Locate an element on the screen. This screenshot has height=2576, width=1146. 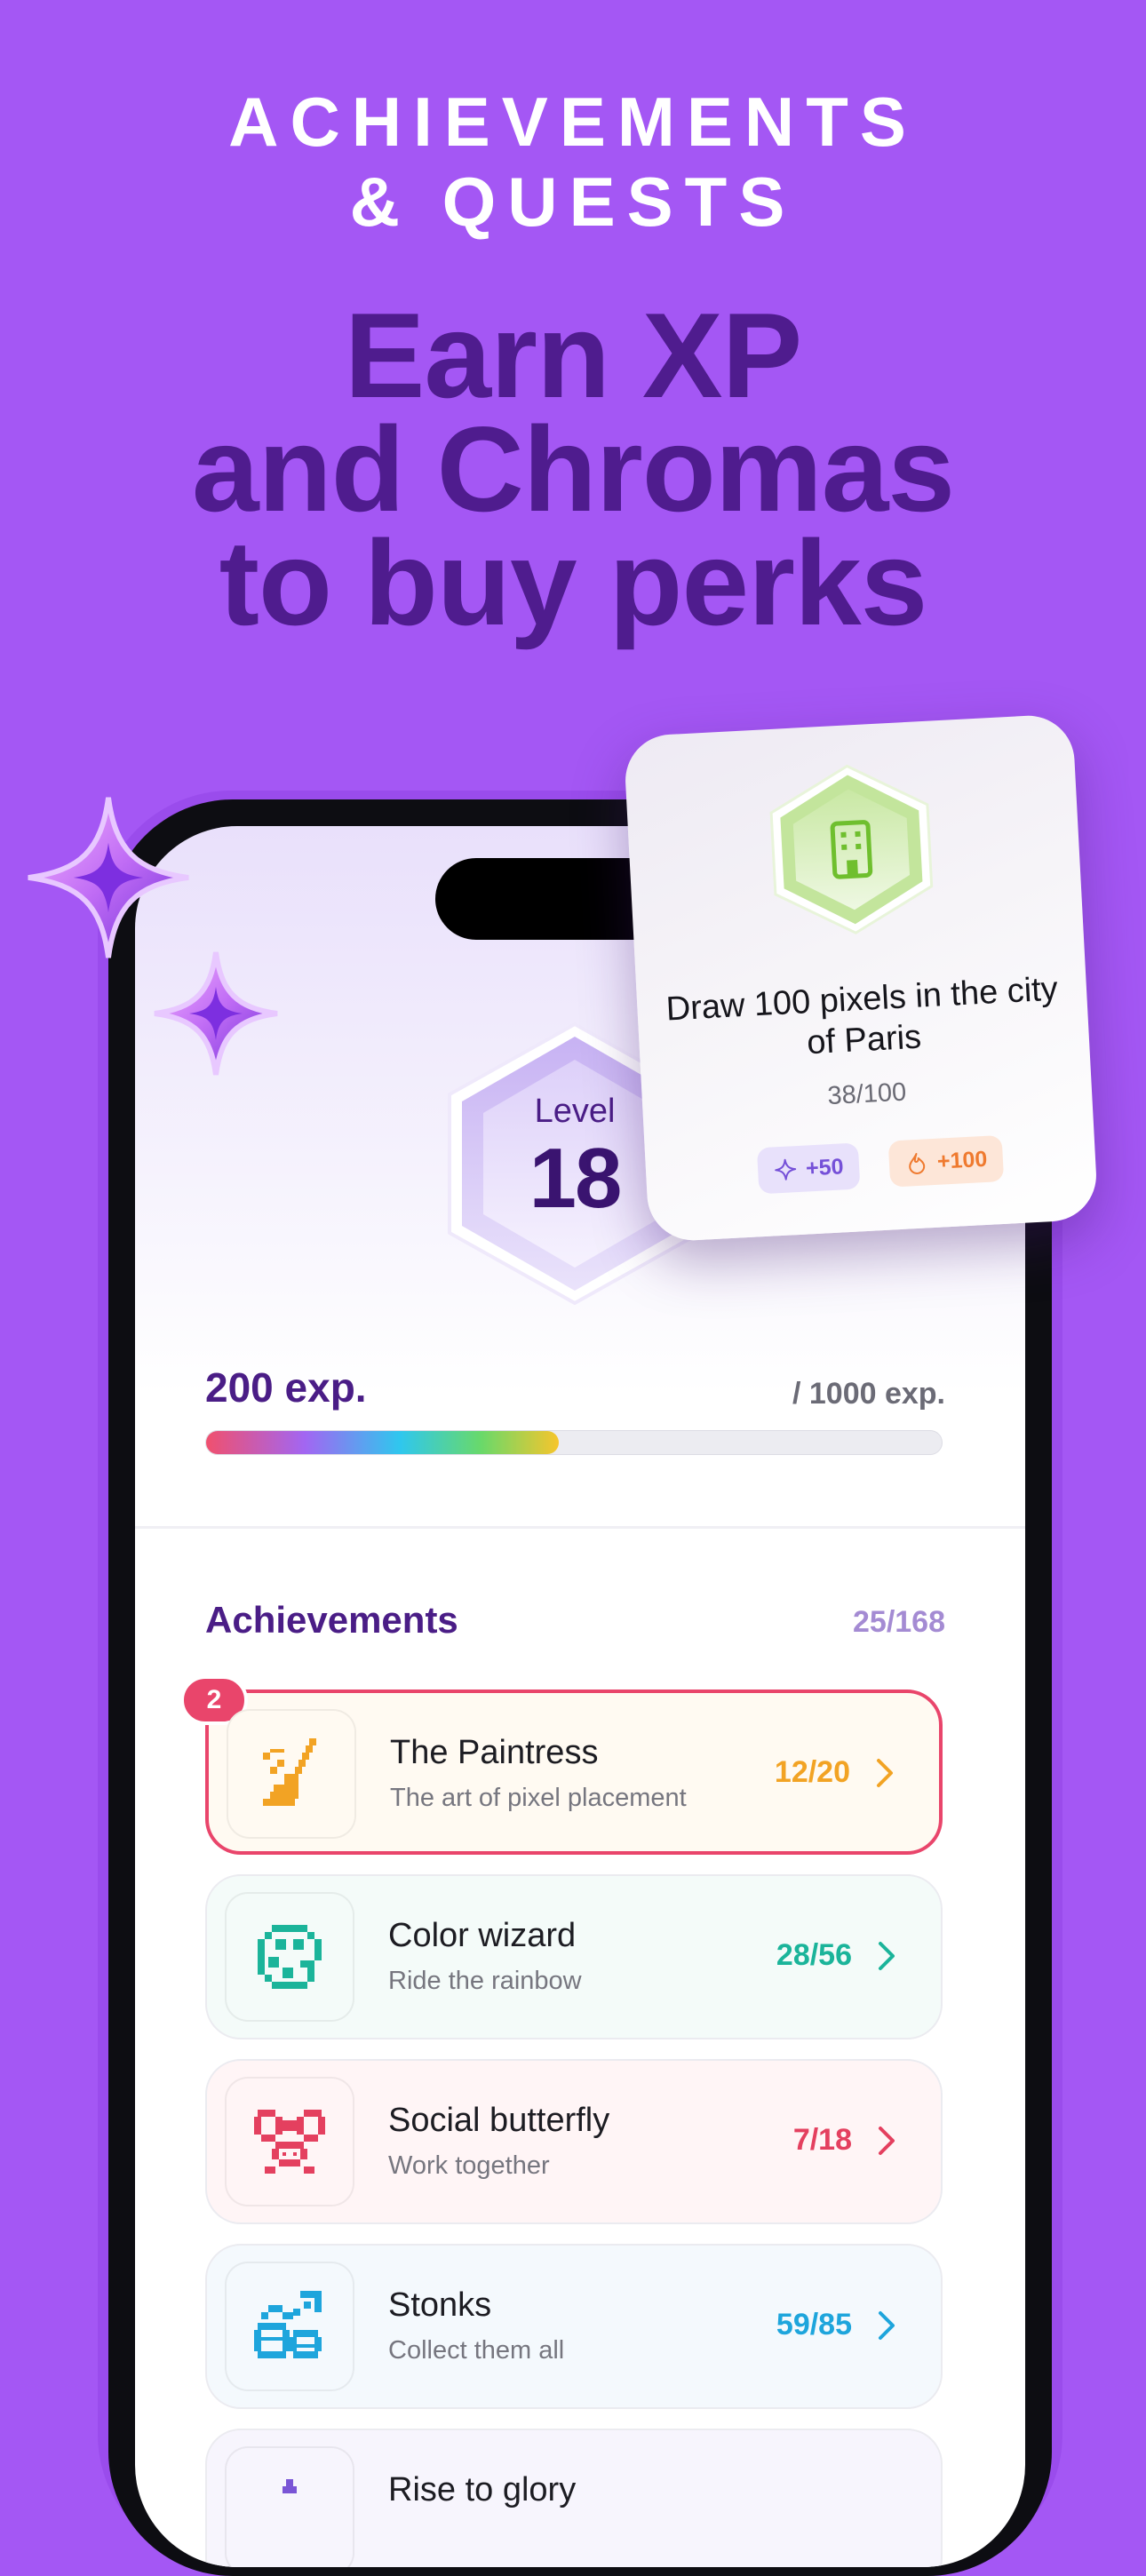
card-subtitle: Collect them all is located at coordinates (476, 2350).